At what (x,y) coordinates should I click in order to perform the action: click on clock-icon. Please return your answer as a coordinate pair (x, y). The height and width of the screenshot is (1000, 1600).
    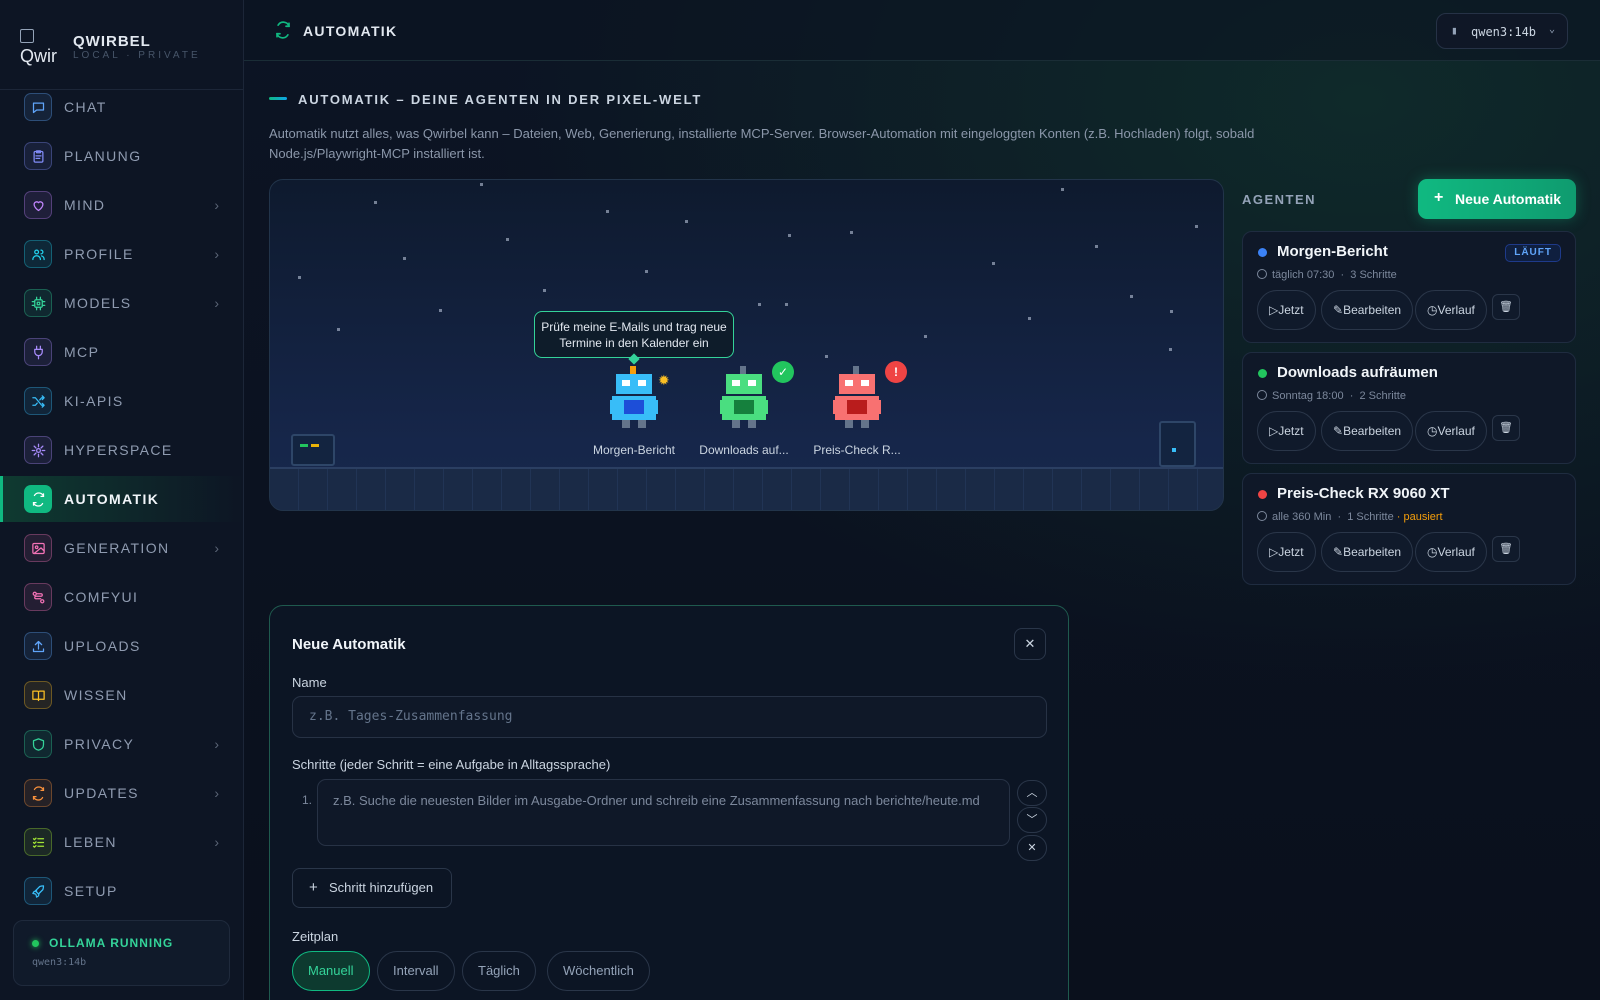
    Looking at the image, I should click on (1262, 274).